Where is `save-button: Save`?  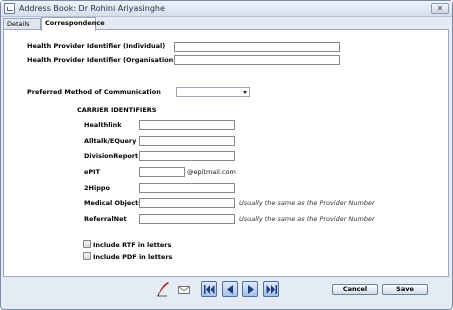
save-button: Save is located at coordinates (405, 289).